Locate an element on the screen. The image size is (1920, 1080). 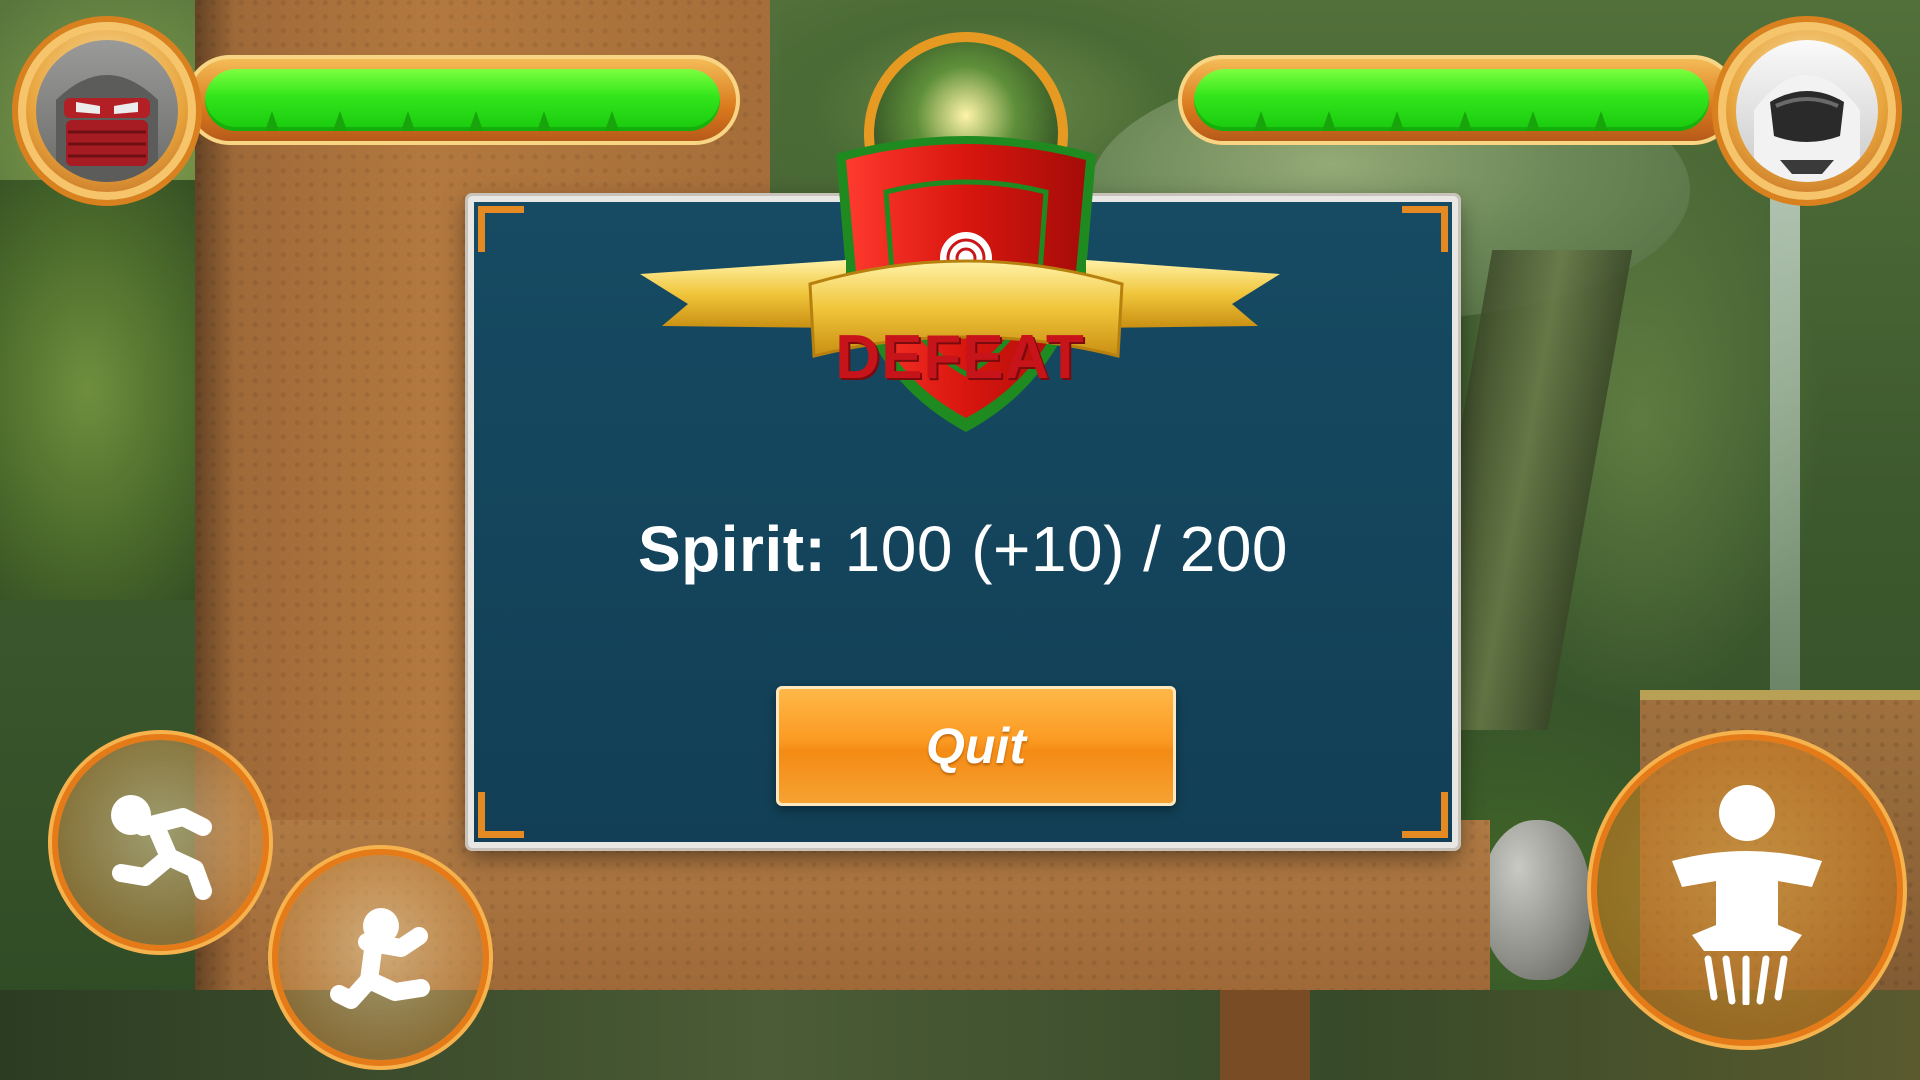
player-avatar is located at coordinates (107, 111).